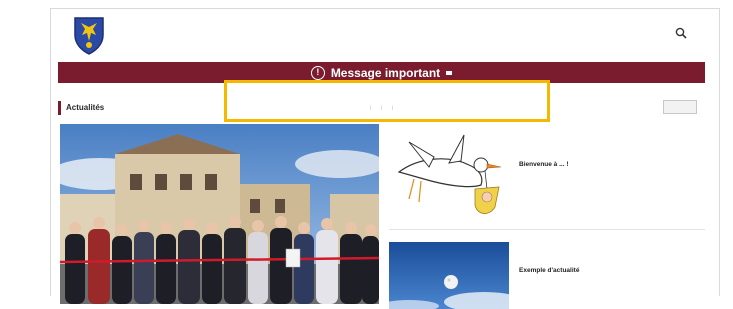 This screenshot has width=733, height=309. Describe the element at coordinates (449, 72) in the screenshot. I see `banner-more-button` at that location.